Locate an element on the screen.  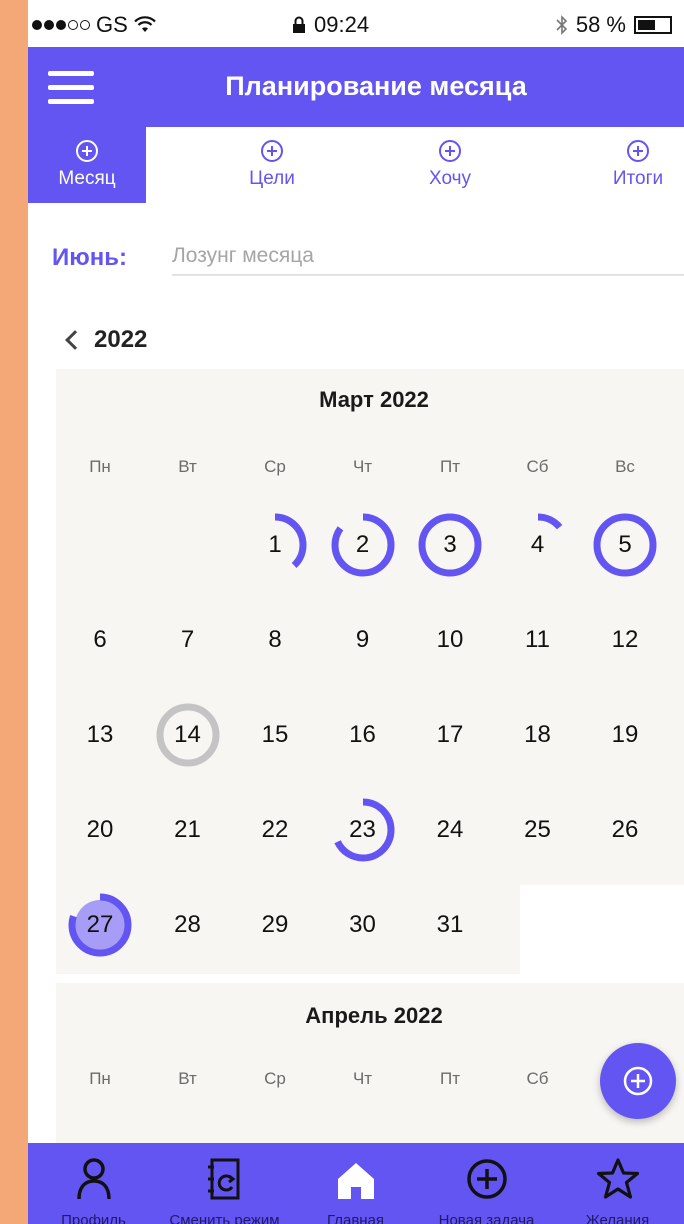
nav-label: Желания is located at coordinates (617, 1218).